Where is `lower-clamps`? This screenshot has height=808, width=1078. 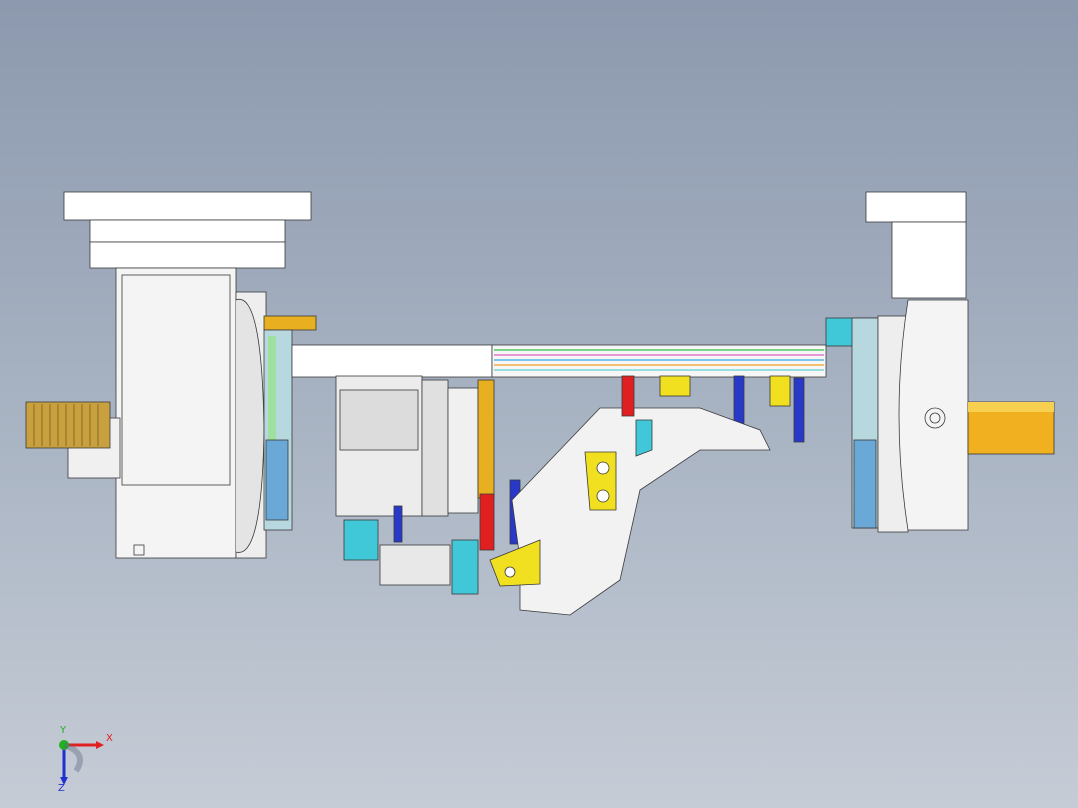 lower-clamps is located at coordinates (411, 557).